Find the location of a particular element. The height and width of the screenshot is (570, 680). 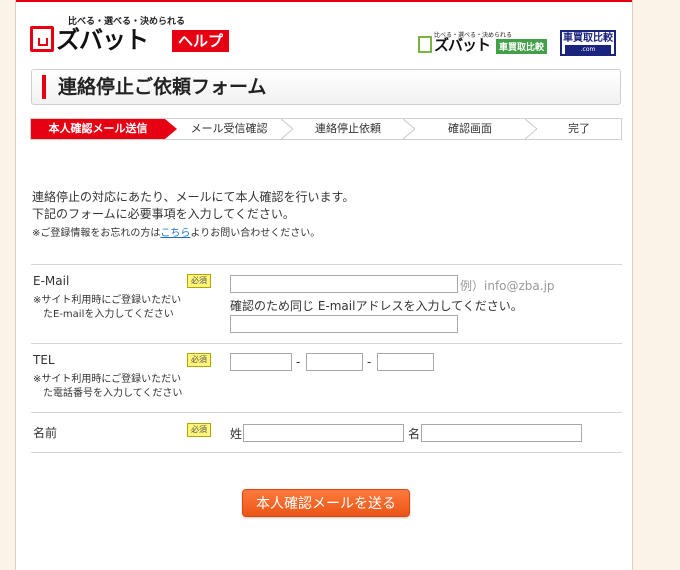

step-send-verification: 本人確認メール送信 is located at coordinates (98, 129).